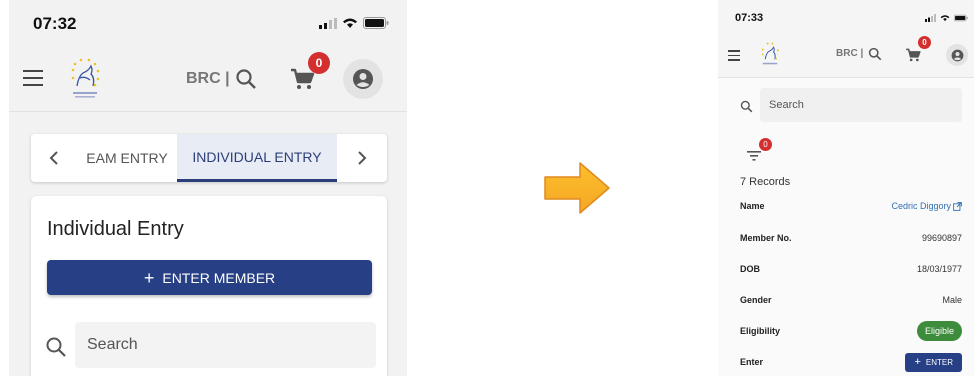  I want to click on filter-icon, so click(754, 156).